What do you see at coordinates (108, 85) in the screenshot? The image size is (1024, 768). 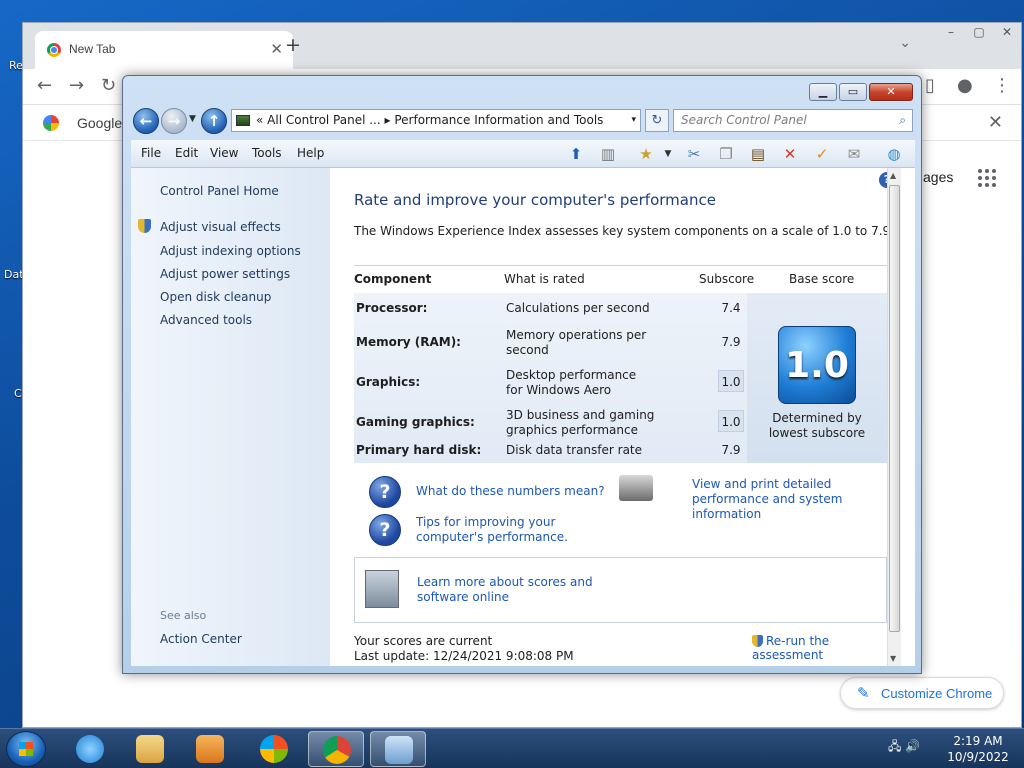 I see `reload-icon: ↻` at bounding box center [108, 85].